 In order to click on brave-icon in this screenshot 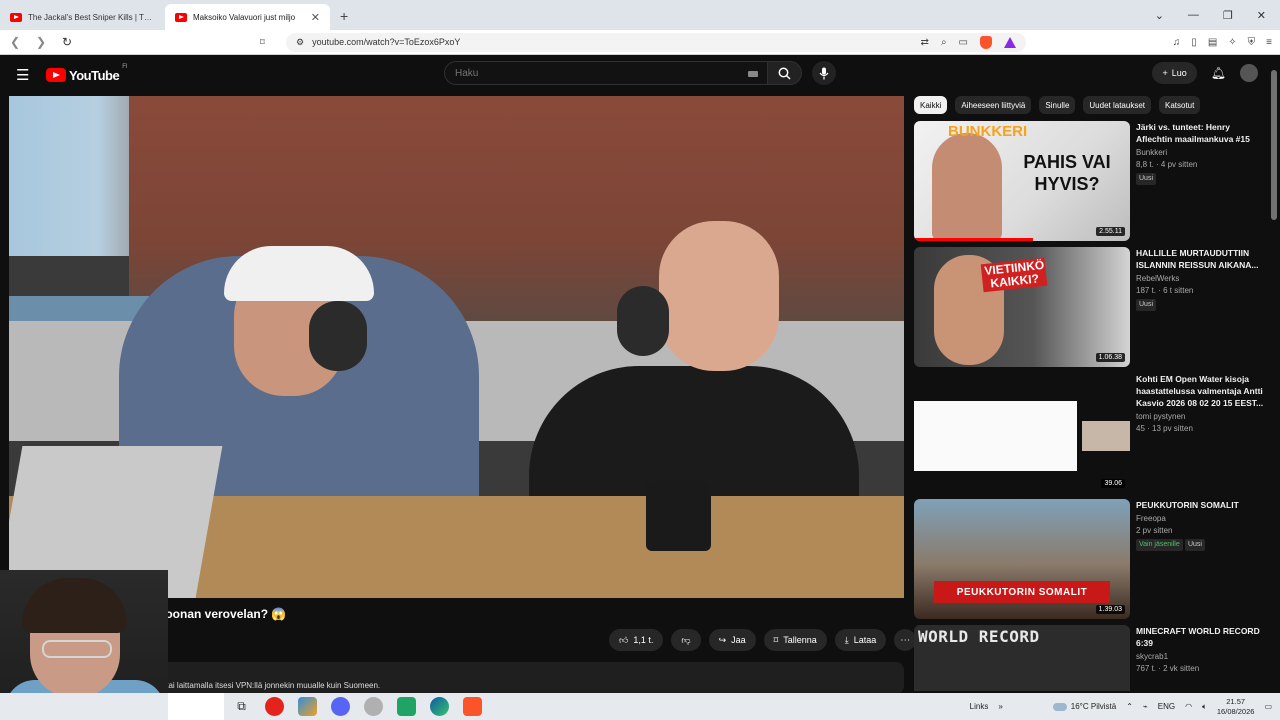, I will do `click(472, 706)`.